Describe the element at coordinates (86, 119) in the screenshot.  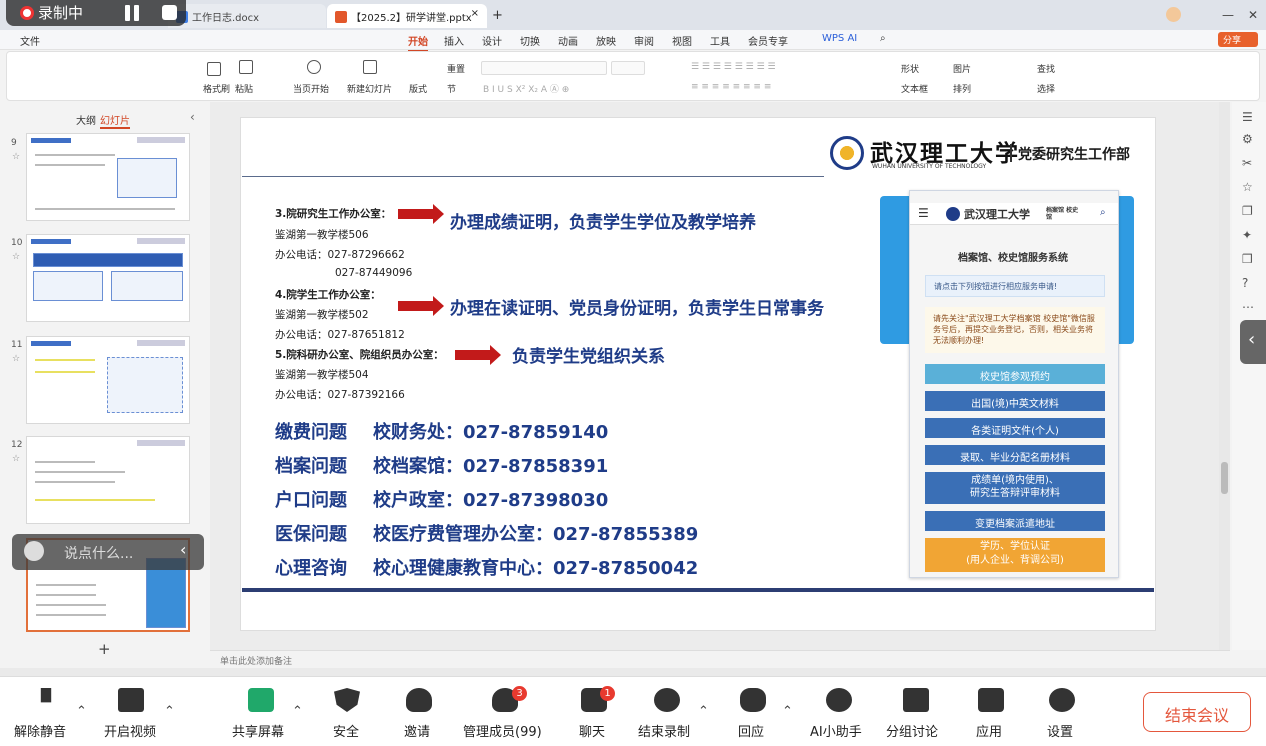
I see `tab-outline: 大纲` at that location.